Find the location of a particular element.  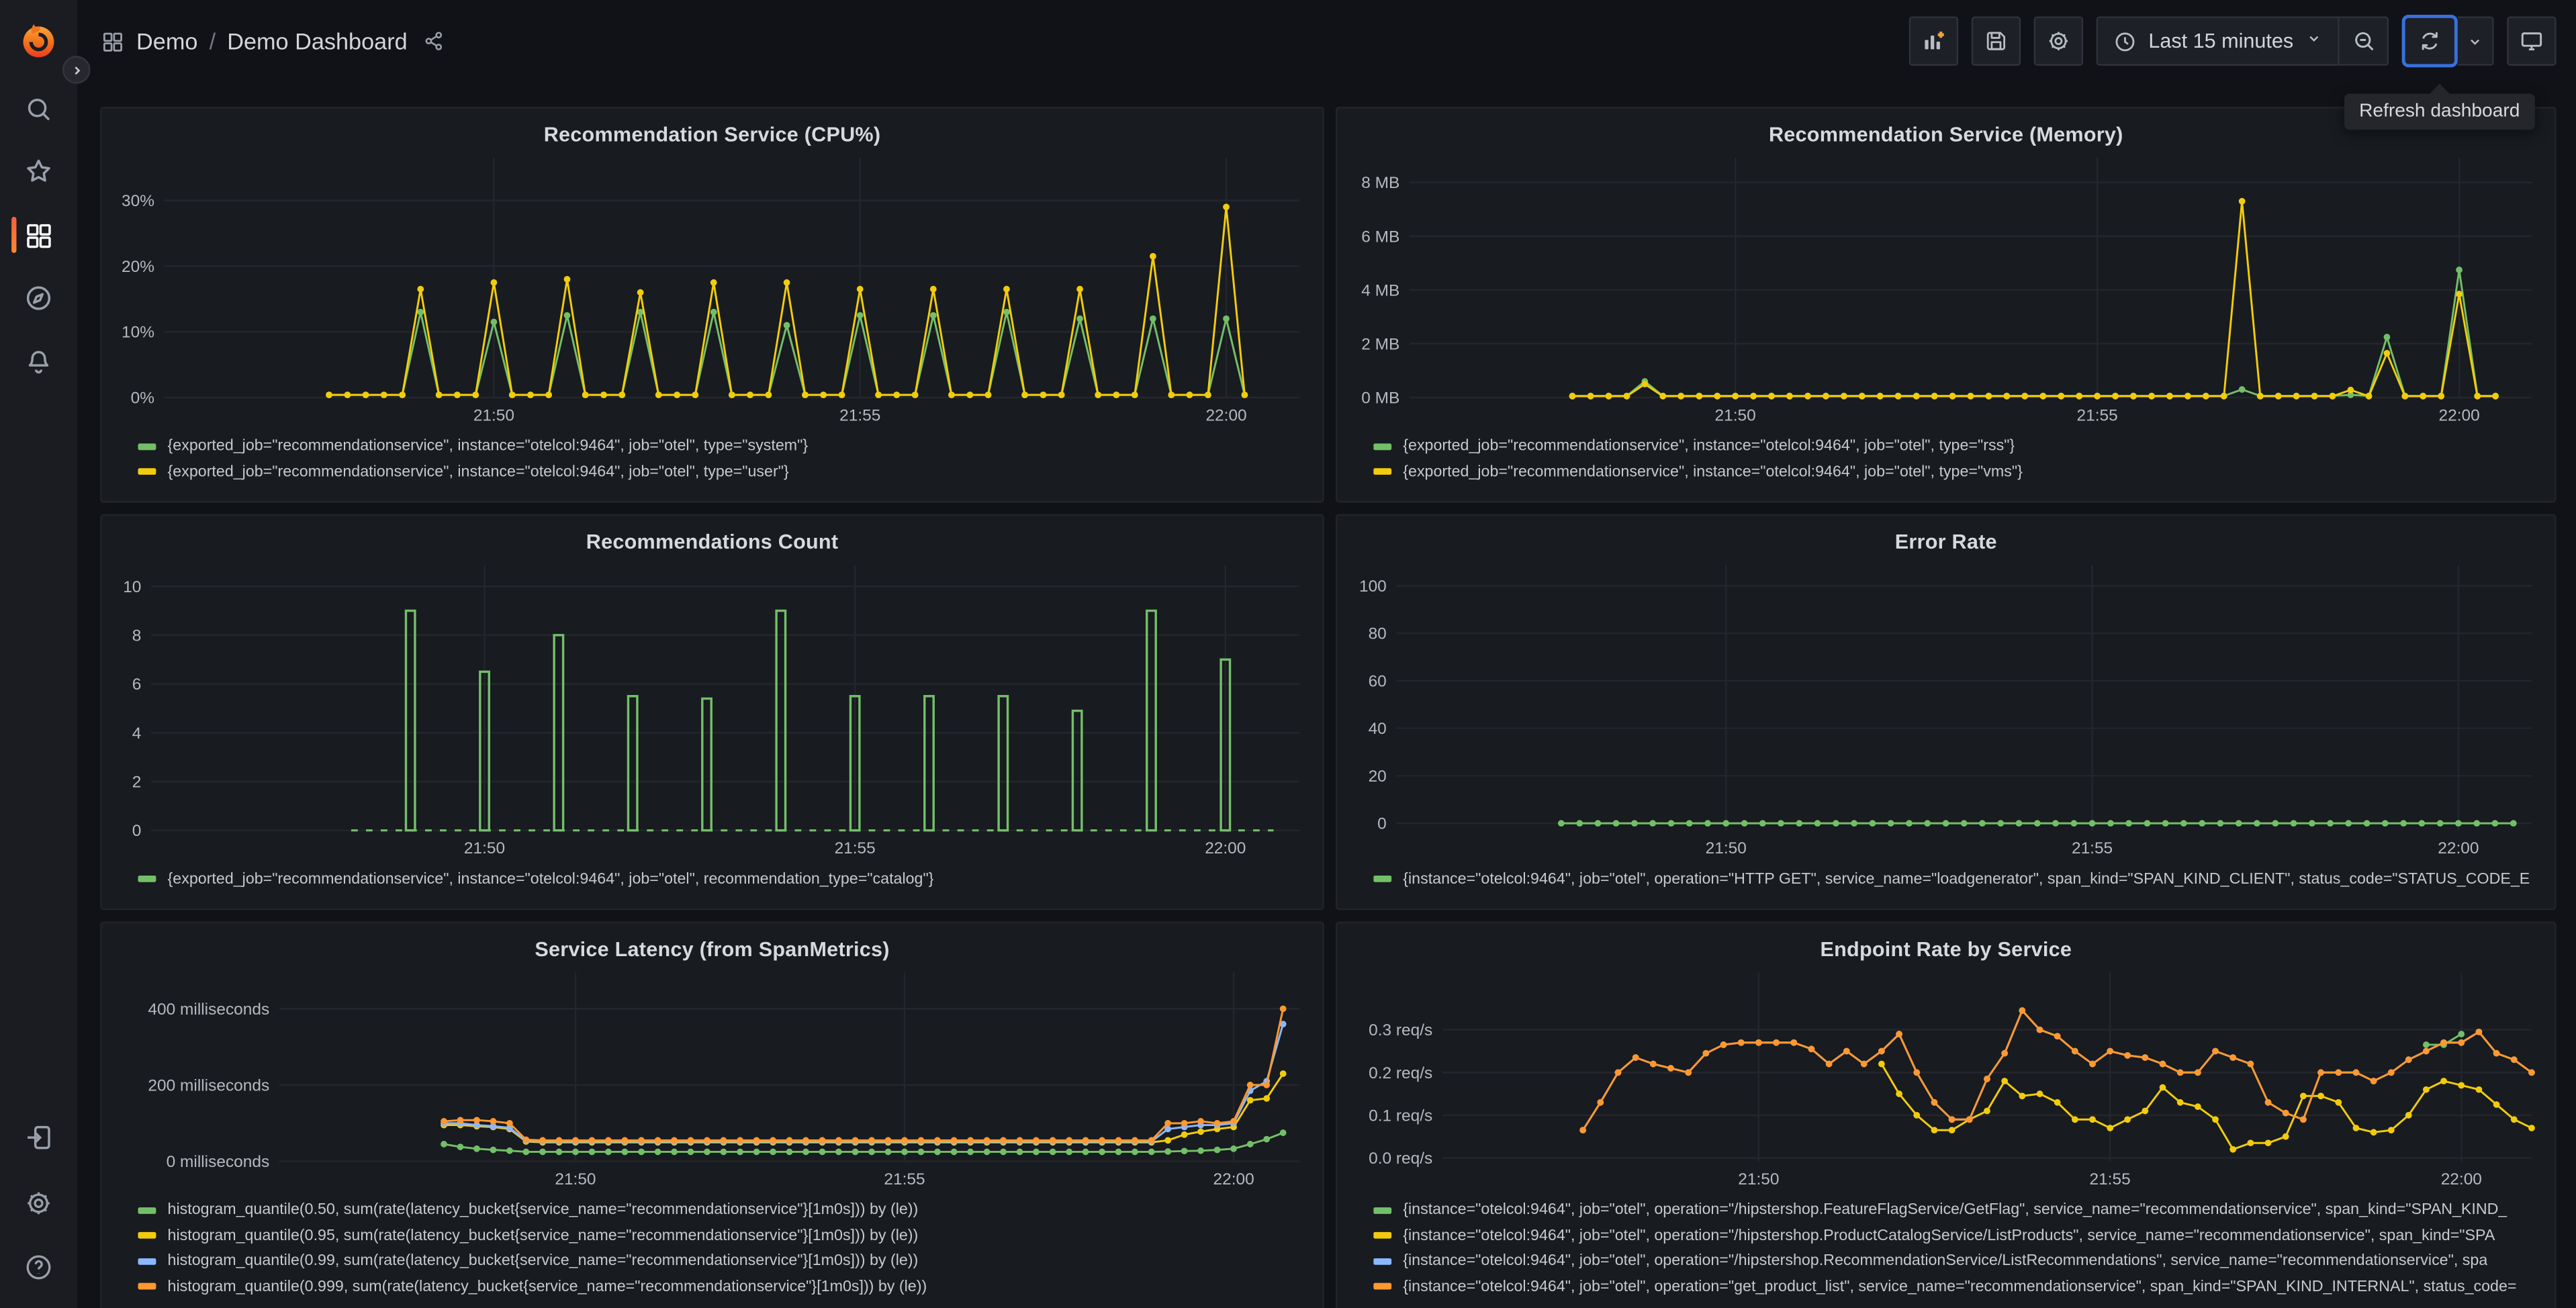

share-dashboard-button is located at coordinates (433, 41).